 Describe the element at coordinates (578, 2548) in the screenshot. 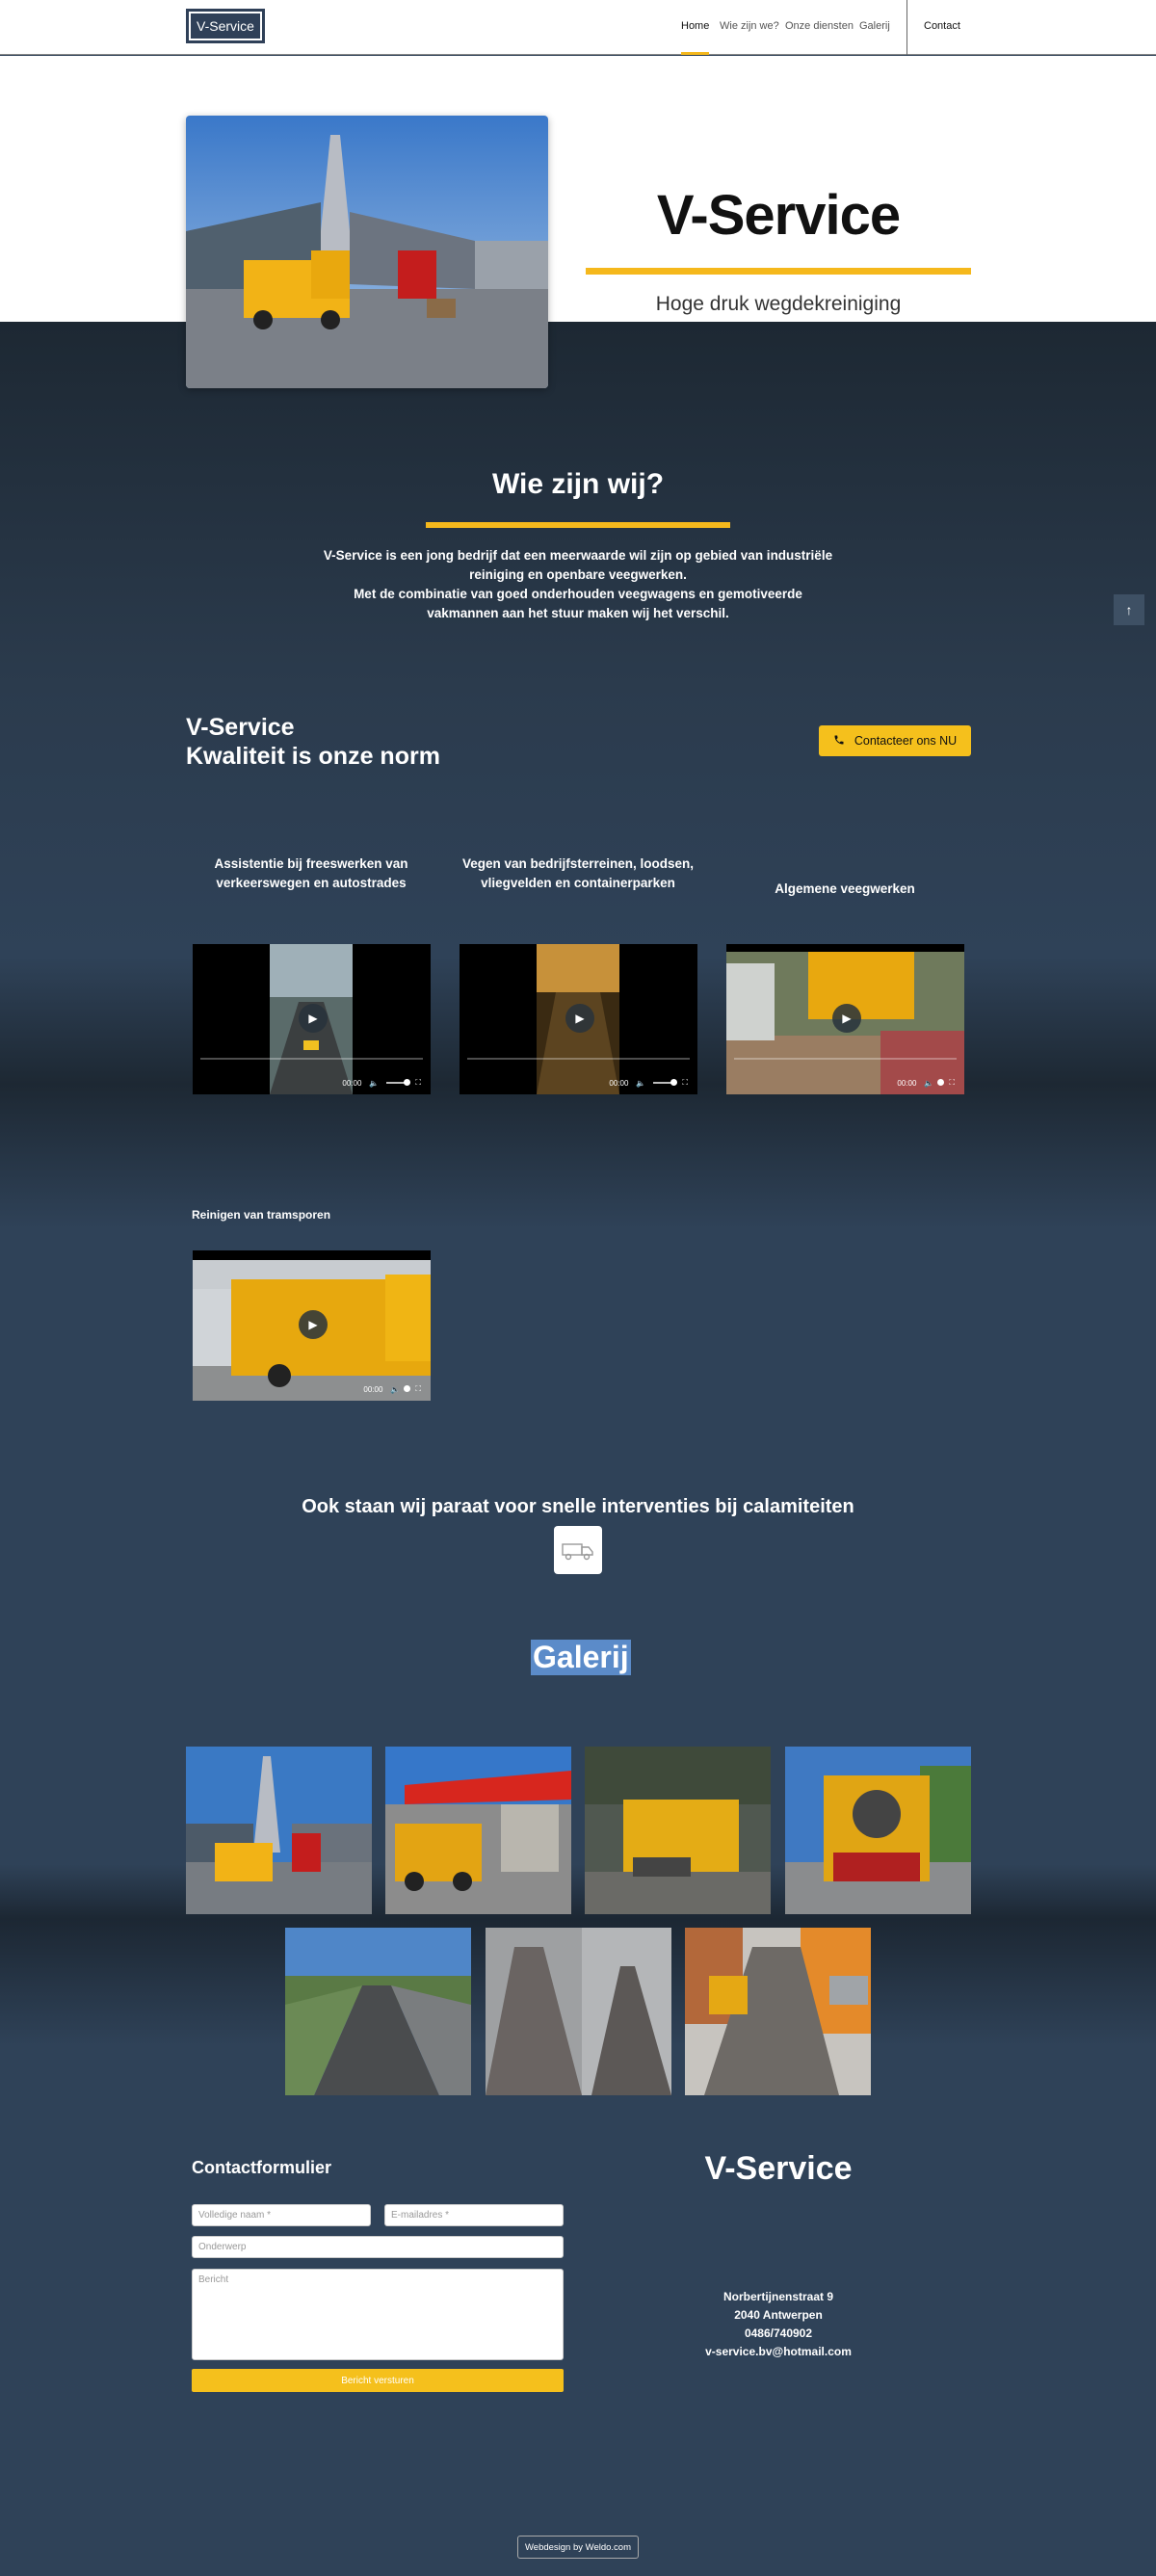

I see `webdesign-credit: Webdesign by Weldo.com` at that location.